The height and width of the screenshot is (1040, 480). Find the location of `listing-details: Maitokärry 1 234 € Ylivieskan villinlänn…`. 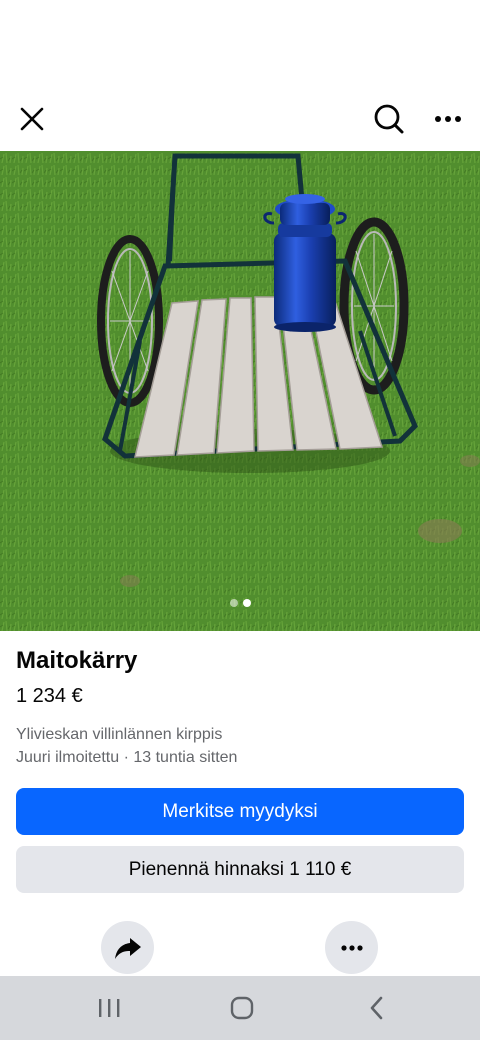

listing-details: Maitokärry 1 234 € Ylivieskan villinlänn… is located at coordinates (240, 707).